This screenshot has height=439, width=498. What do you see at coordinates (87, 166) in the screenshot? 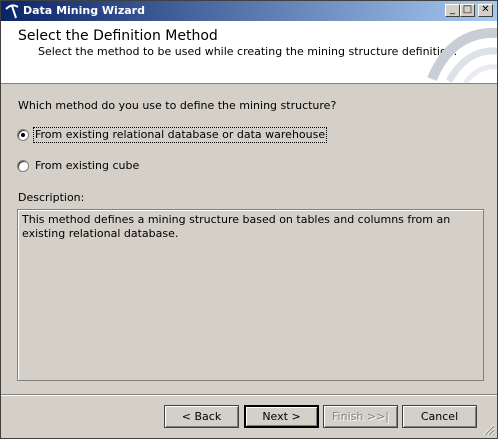
I see `option-cube-label: From existing cube` at bounding box center [87, 166].